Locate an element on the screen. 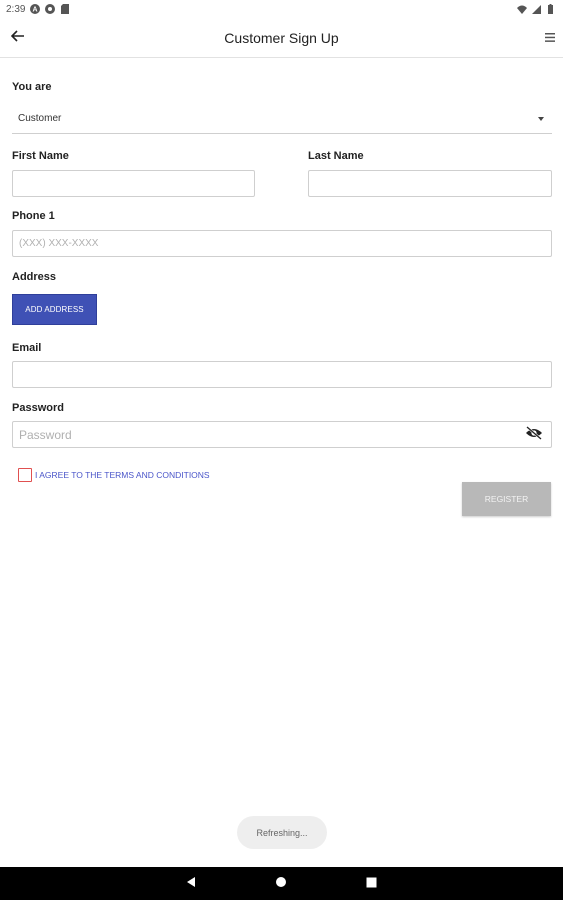  sd-card-icon is located at coordinates (65, 9).